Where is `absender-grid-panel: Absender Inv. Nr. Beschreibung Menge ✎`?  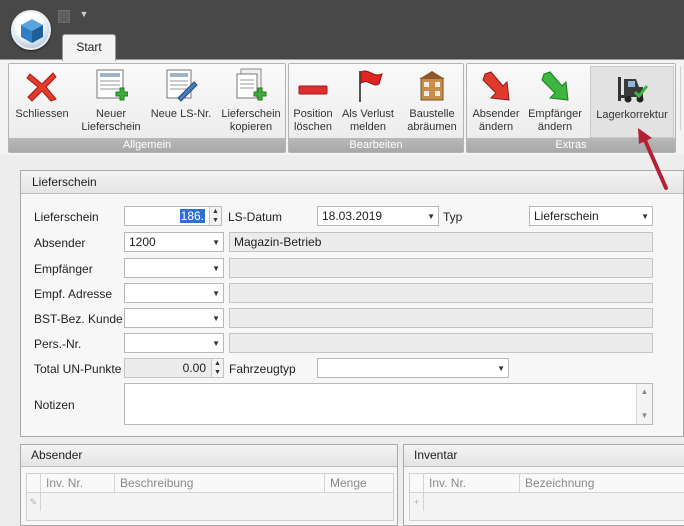 absender-grid-panel: Absender Inv. Nr. Beschreibung Menge ✎ is located at coordinates (209, 485).